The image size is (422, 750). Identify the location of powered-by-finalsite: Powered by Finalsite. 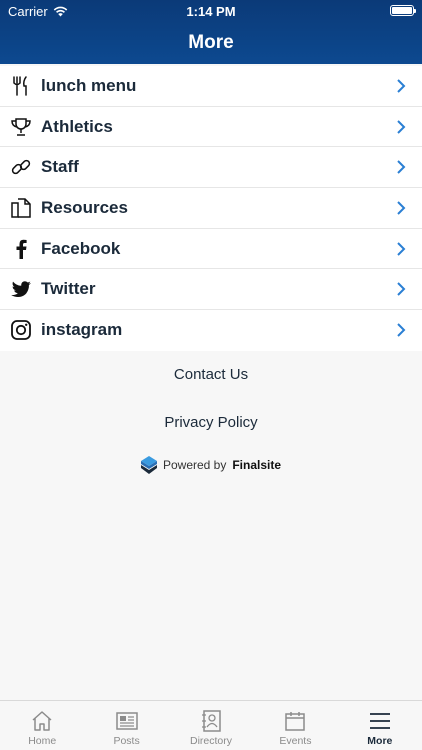
(211, 465).